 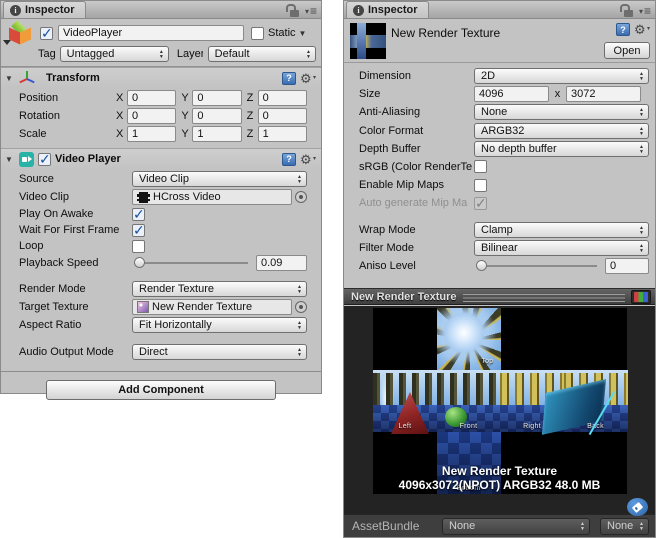 What do you see at coordinates (152, 98) in the screenshot?
I see `position-x-field` at bounding box center [152, 98].